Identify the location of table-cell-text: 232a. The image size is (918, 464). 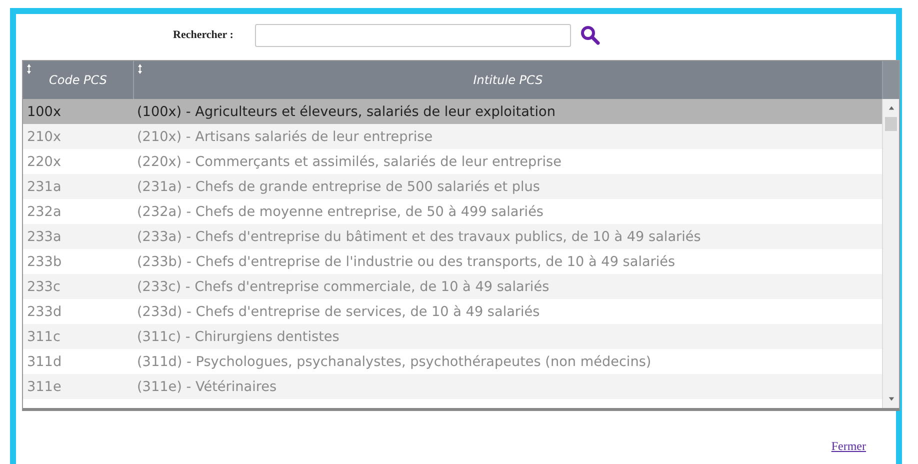
(44, 212).